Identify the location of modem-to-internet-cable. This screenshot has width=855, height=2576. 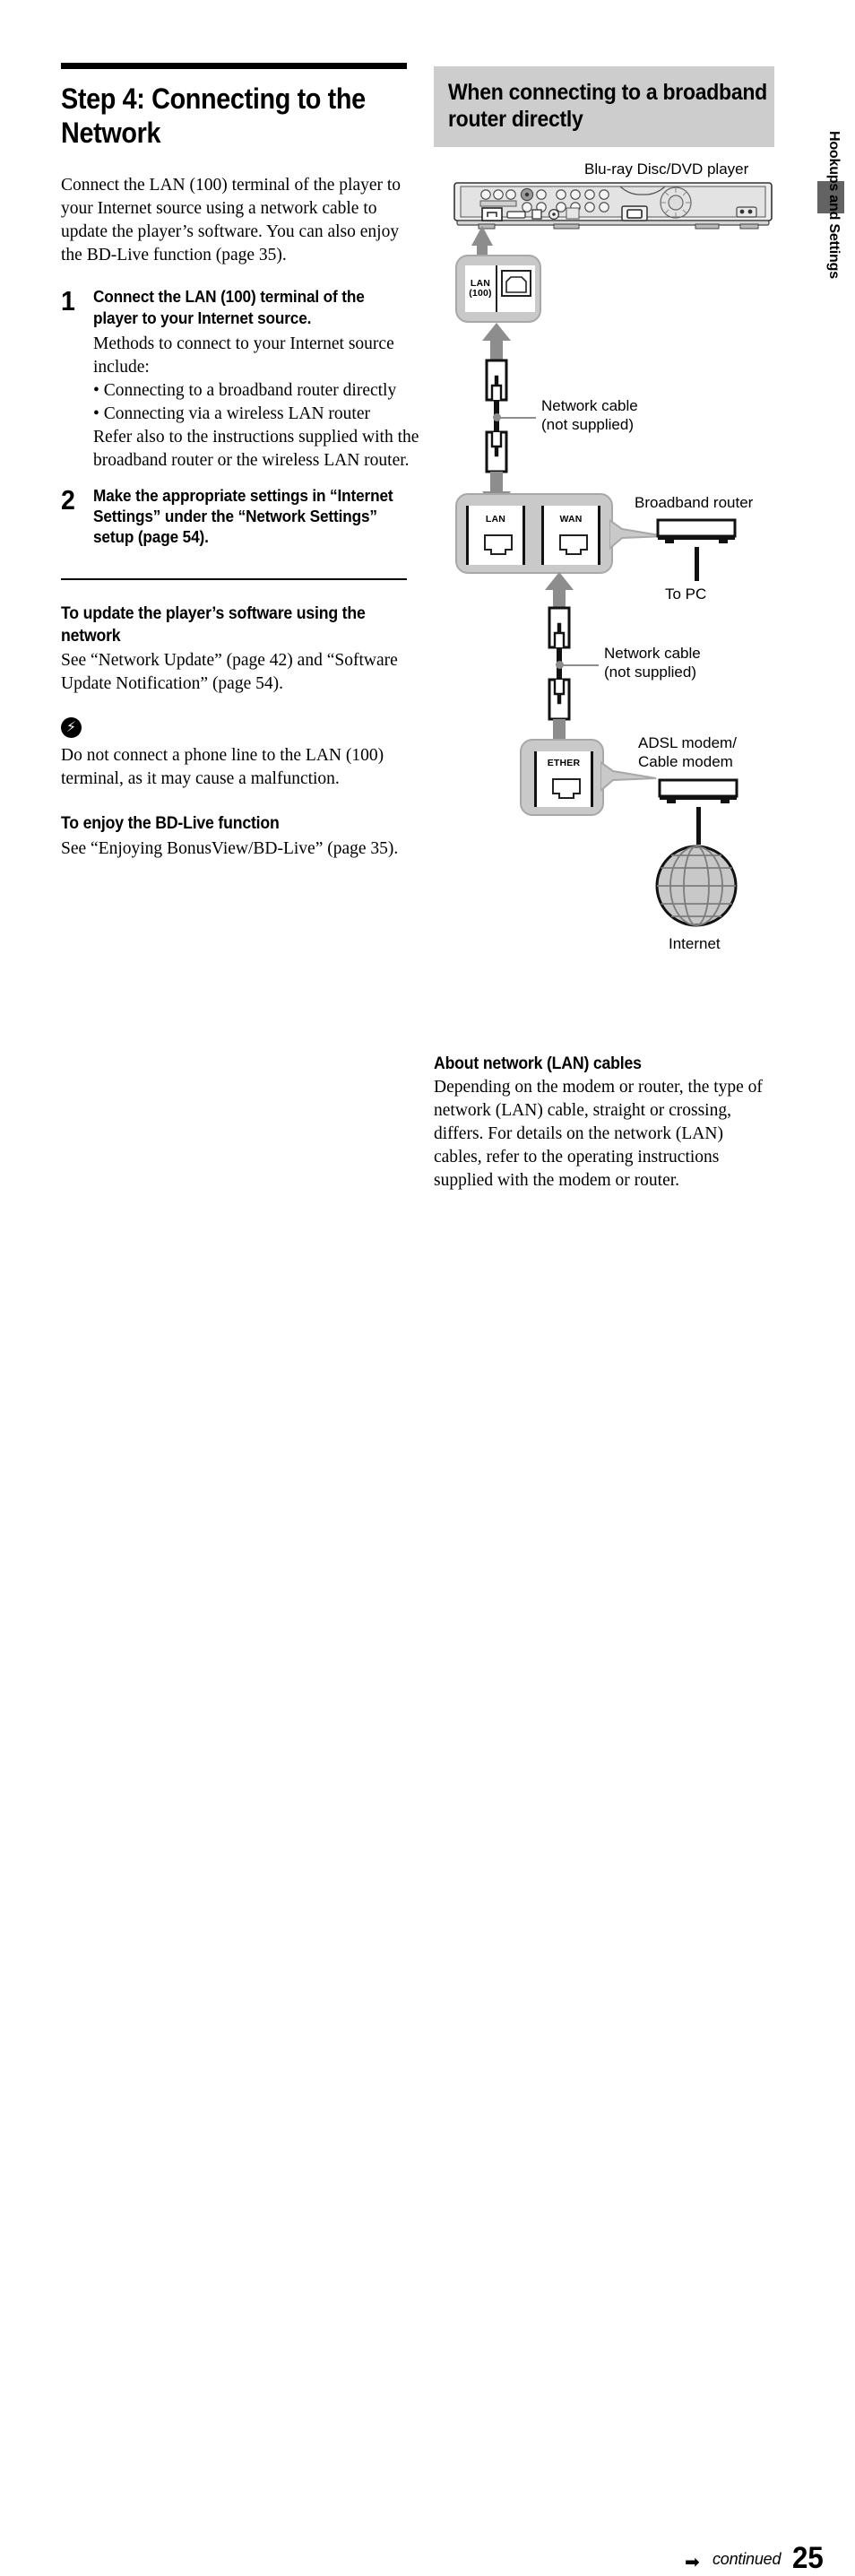
(698, 826).